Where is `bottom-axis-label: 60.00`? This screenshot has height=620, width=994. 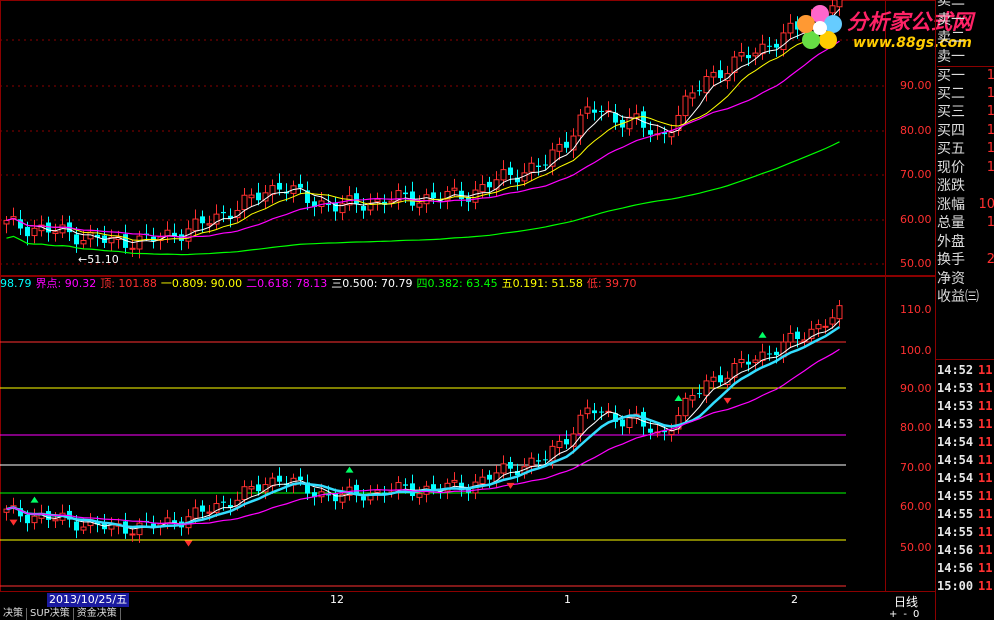
bottom-axis-label: 60.00 is located at coordinates (916, 506).